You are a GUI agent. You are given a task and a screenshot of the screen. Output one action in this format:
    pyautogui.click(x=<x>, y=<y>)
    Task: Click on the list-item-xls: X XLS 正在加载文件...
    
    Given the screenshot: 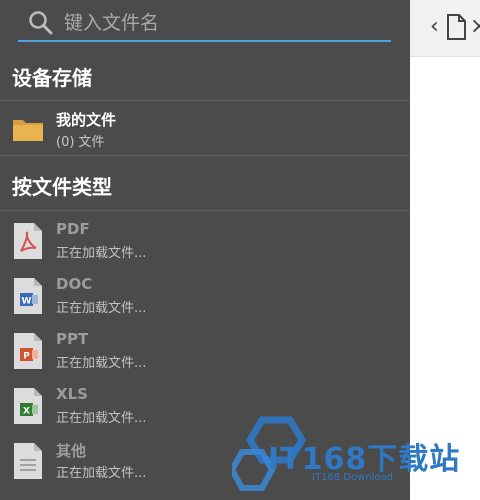 What is the action you would take?
    pyautogui.click(x=205, y=406)
    